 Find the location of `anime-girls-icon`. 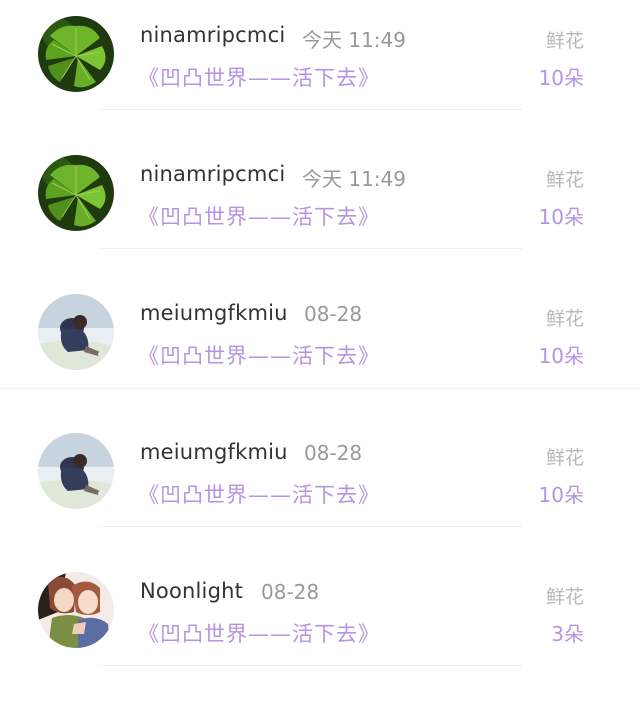

anime-girls-icon is located at coordinates (76, 610).